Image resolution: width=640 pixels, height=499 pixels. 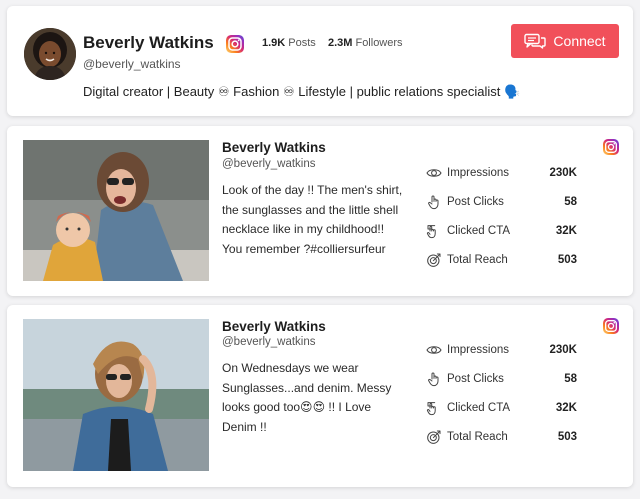 What do you see at coordinates (148, 42) in the screenshot?
I see `profile-name: Beverly Watkins` at bounding box center [148, 42].